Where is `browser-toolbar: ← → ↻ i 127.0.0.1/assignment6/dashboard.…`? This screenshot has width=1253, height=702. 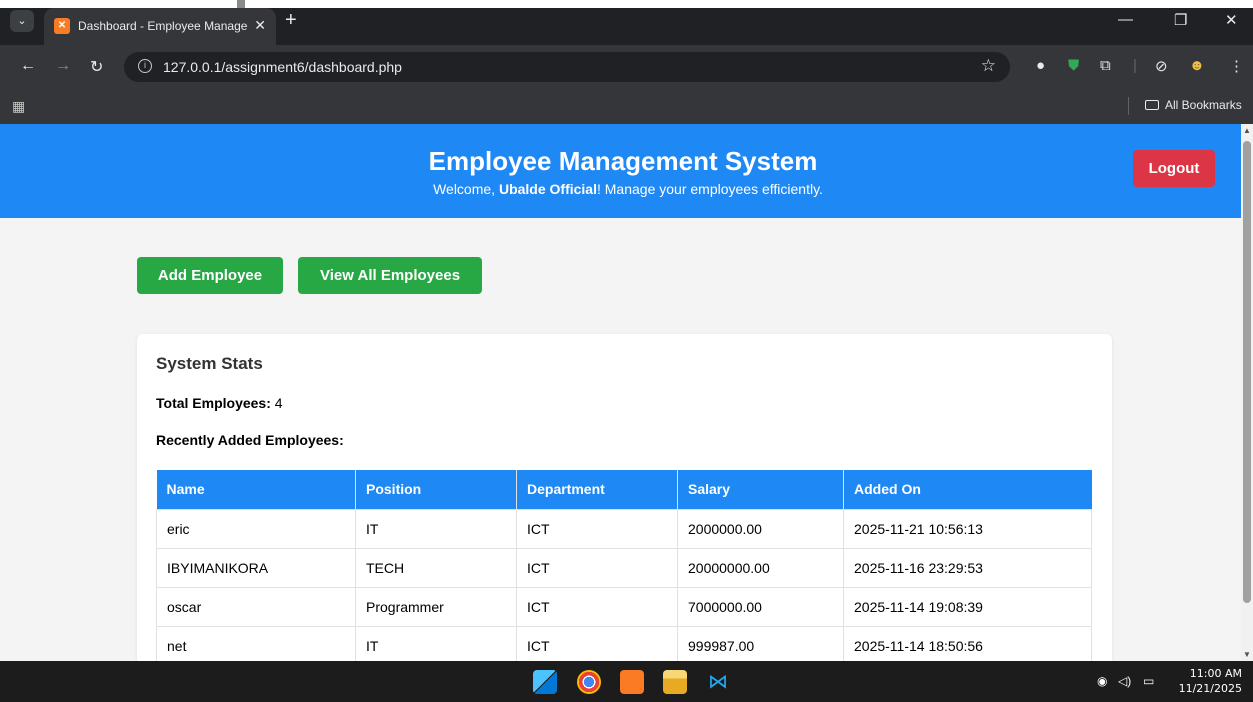
browser-toolbar: ← → ↻ i 127.0.0.1/assignment6/dashboard.… is located at coordinates (626, 67).